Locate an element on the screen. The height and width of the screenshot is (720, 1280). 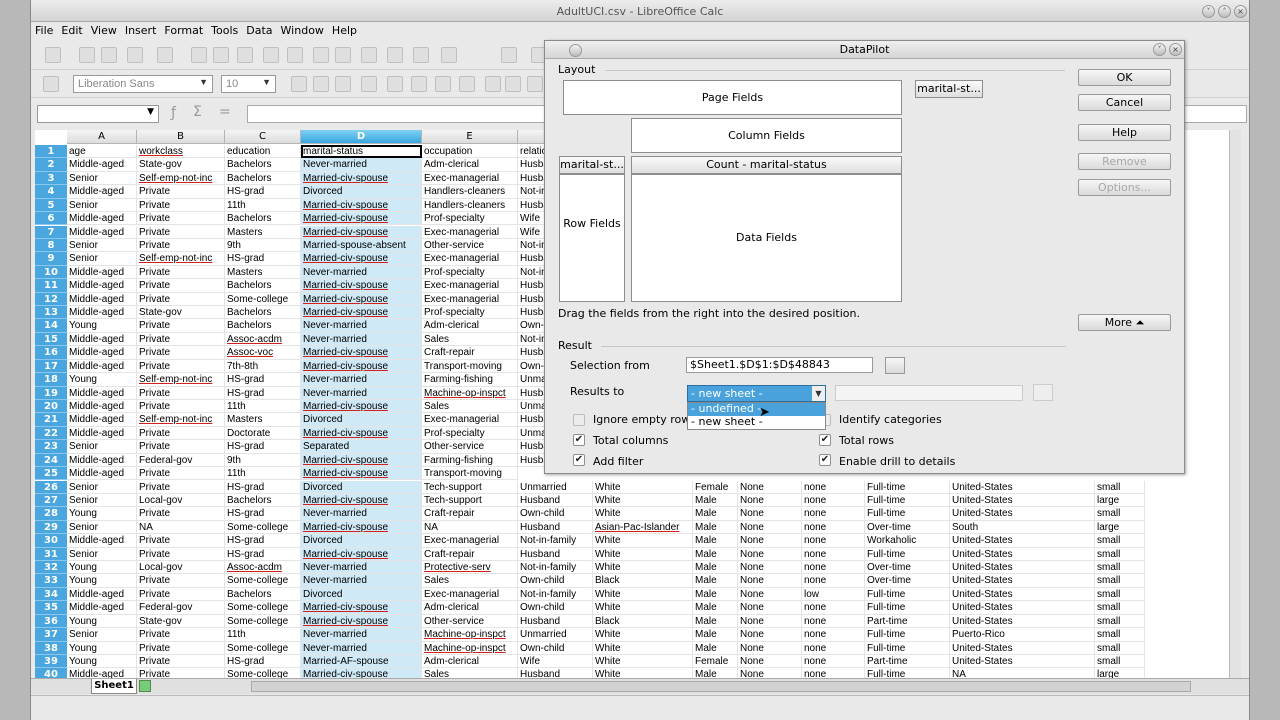
row-header: 23 is located at coordinates (51, 447).